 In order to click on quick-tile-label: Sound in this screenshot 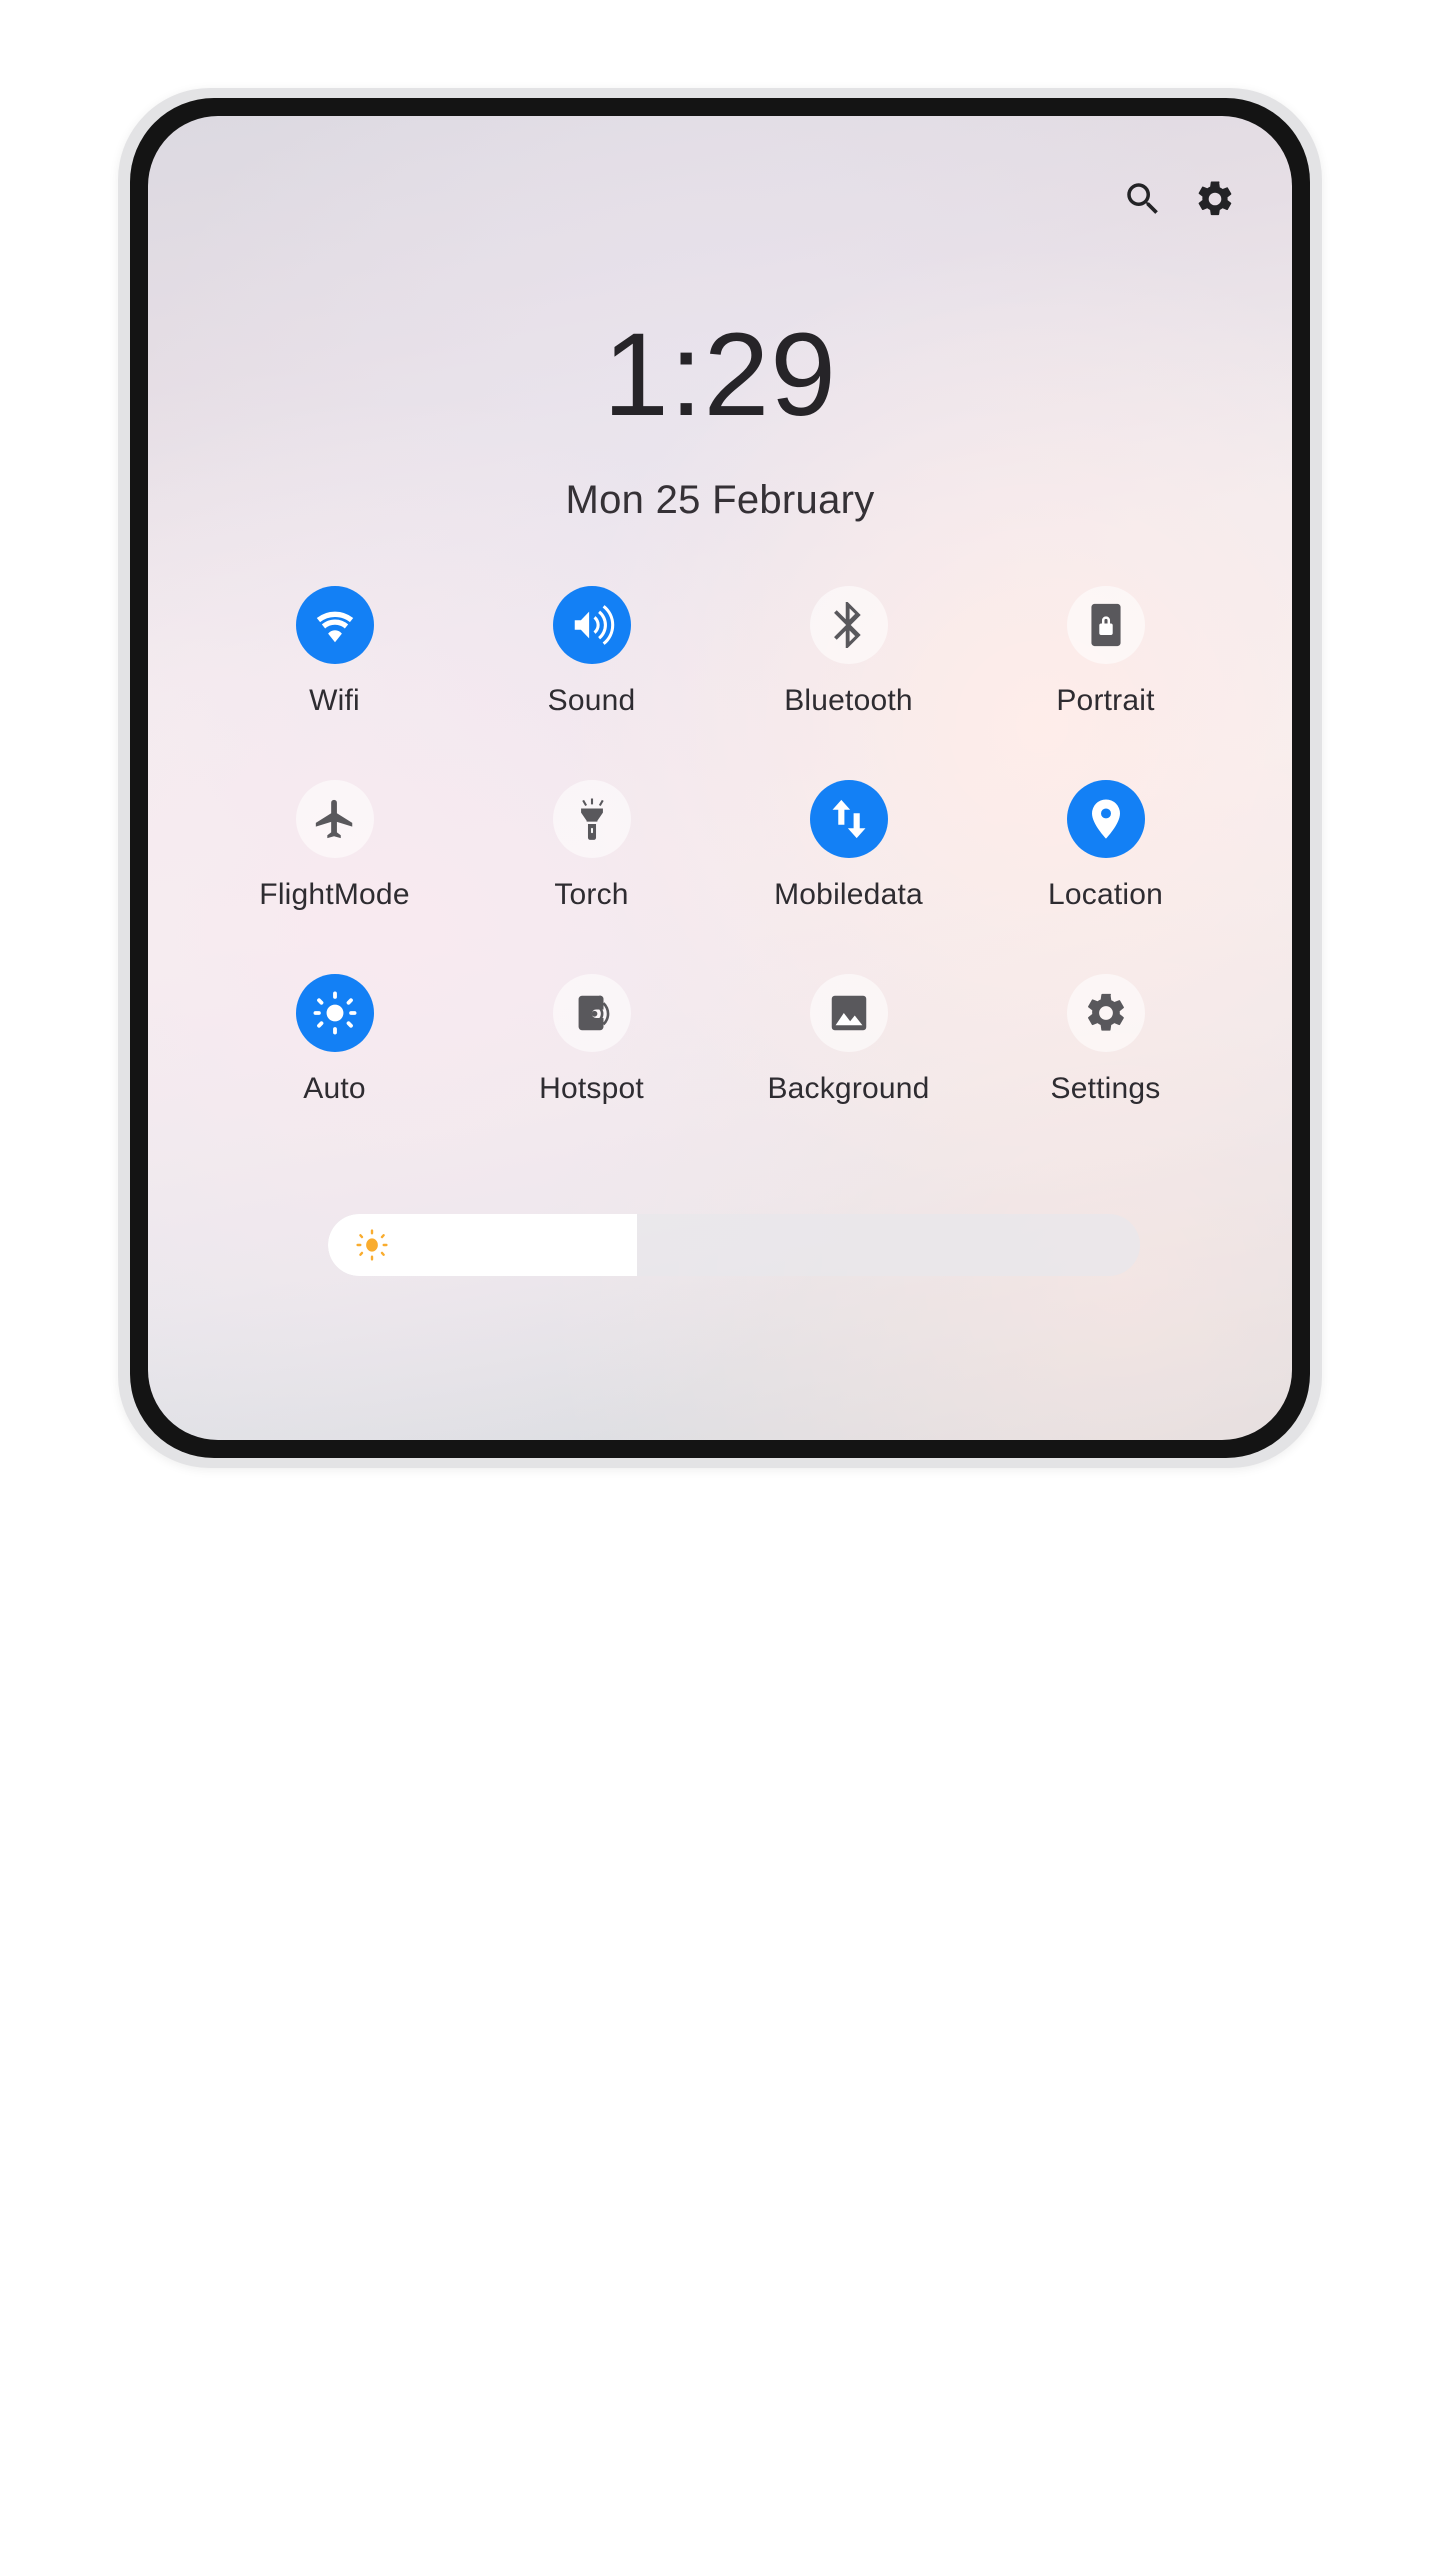, I will do `click(591, 700)`.